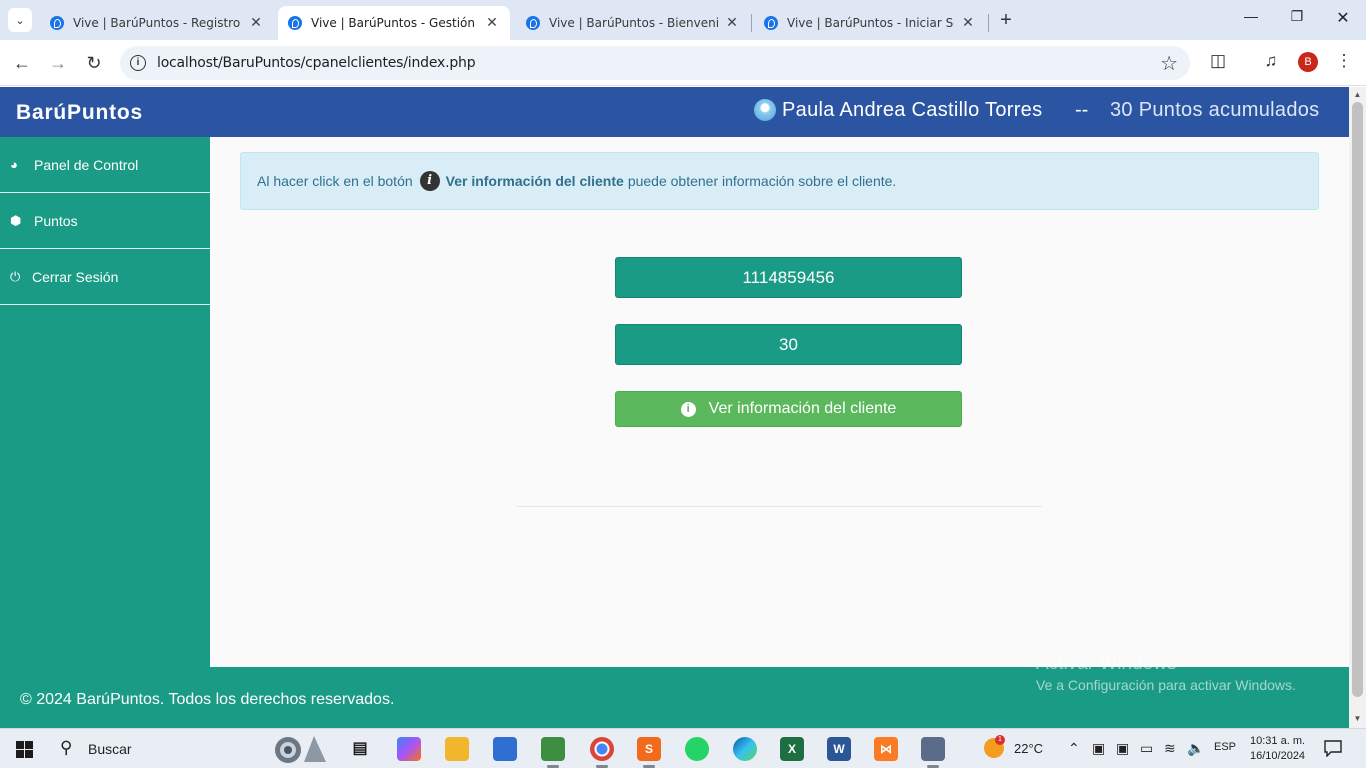 The height and width of the screenshot is (768, 1366). What do you see at coordinates (1357, 94) in the screenshot?
I see `scroll-up-icon: ▲` at bounding box center [1357, 94].